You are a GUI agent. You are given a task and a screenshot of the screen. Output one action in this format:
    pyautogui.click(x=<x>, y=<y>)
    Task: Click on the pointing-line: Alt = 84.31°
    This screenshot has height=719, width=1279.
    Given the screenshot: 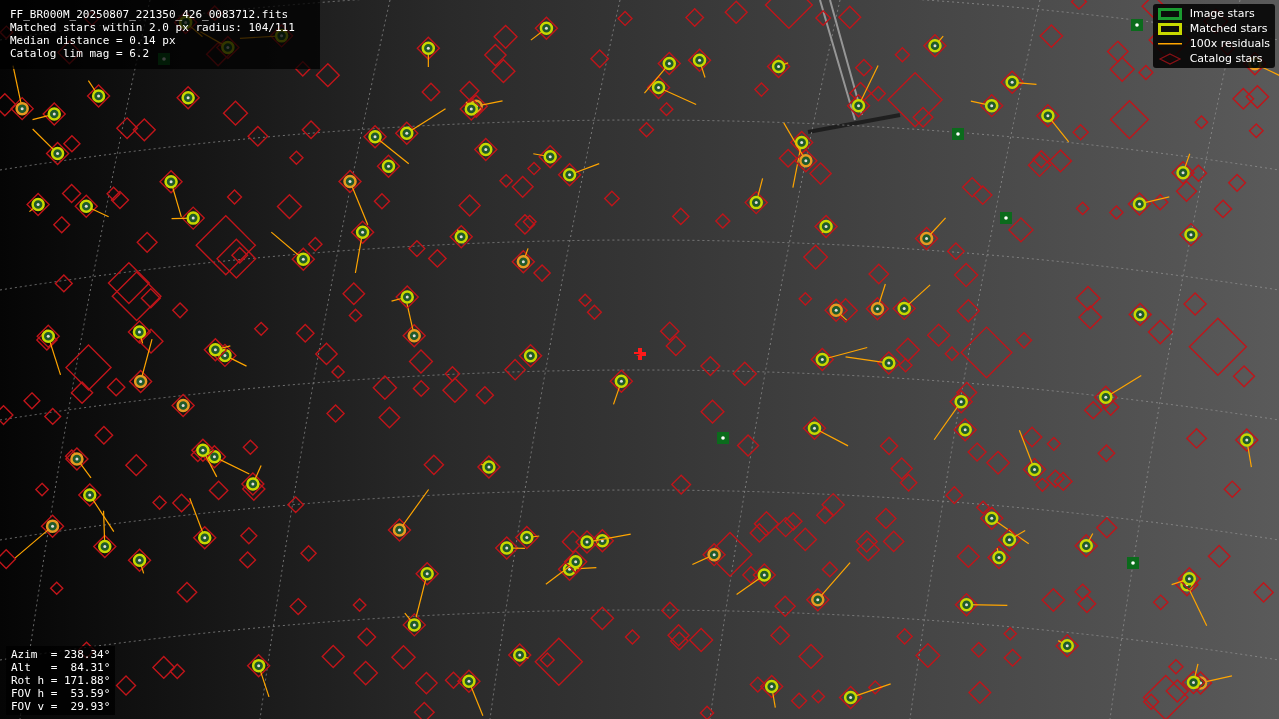 What is the action you would take?
    pyautogui.click(x=61, y=667)
    